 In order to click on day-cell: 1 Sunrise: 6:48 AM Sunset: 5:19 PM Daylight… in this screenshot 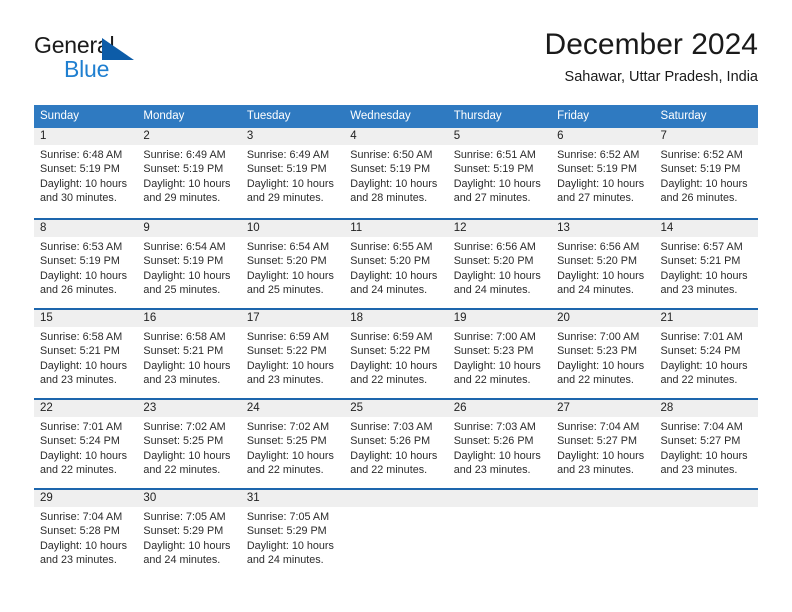, I will do `click(86, 173)`.